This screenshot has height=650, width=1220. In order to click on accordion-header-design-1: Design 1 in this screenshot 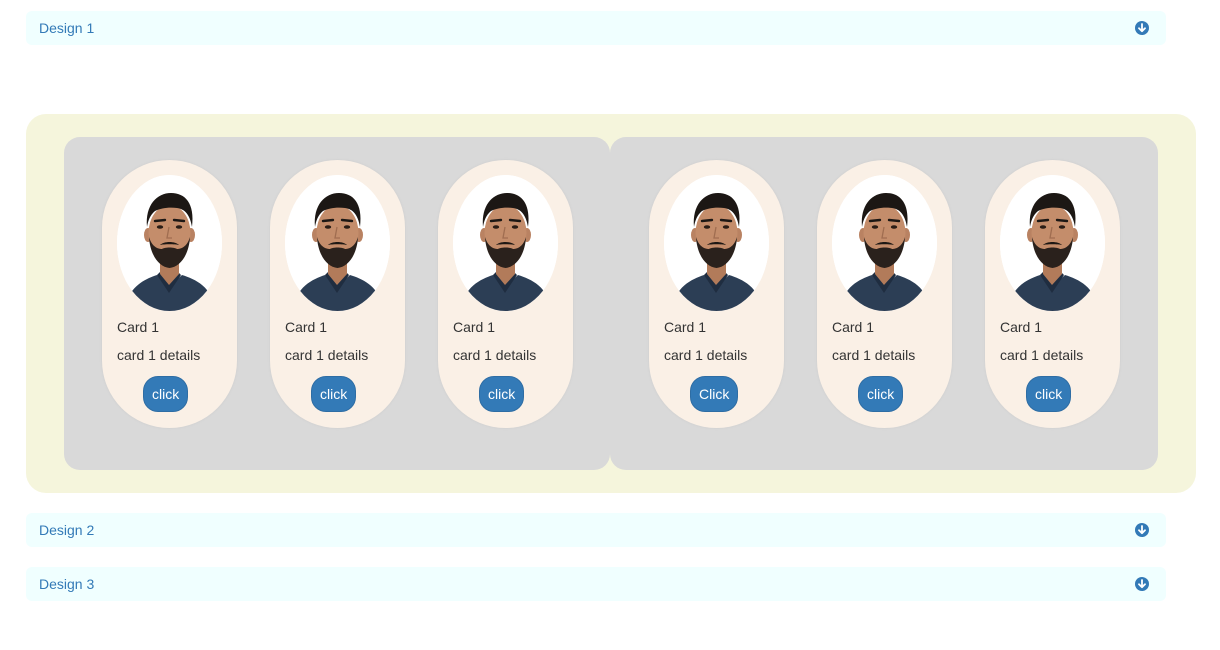, I will do `click(596, 28)`.